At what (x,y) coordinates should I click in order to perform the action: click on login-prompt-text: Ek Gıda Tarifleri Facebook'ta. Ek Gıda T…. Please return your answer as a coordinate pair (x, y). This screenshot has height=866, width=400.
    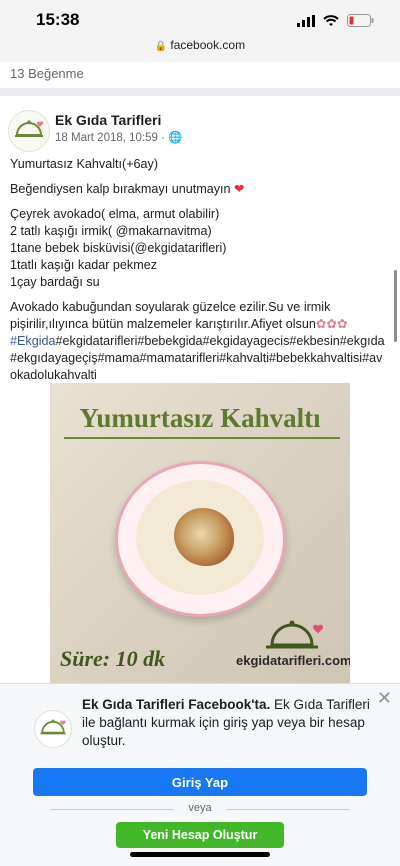
    Looking at the image, I should click on (232, 723).